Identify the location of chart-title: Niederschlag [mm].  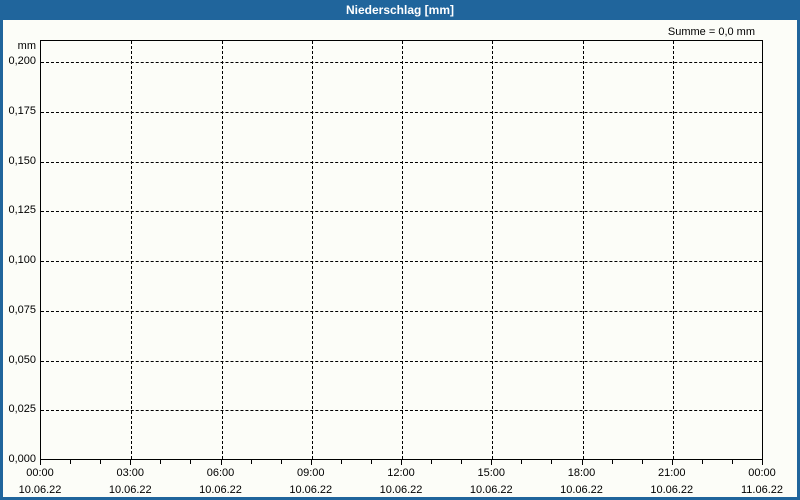
(400, 10).